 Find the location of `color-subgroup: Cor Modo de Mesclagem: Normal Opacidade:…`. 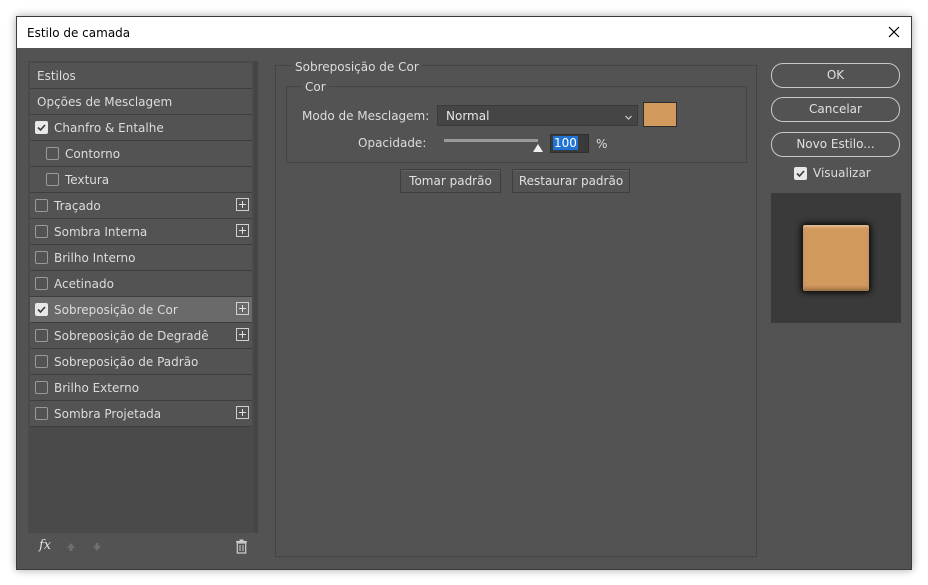

color-subgroup: Cor Modo de Mesclagem: Normal Opacidade:… is located at coordinates (516, 121).